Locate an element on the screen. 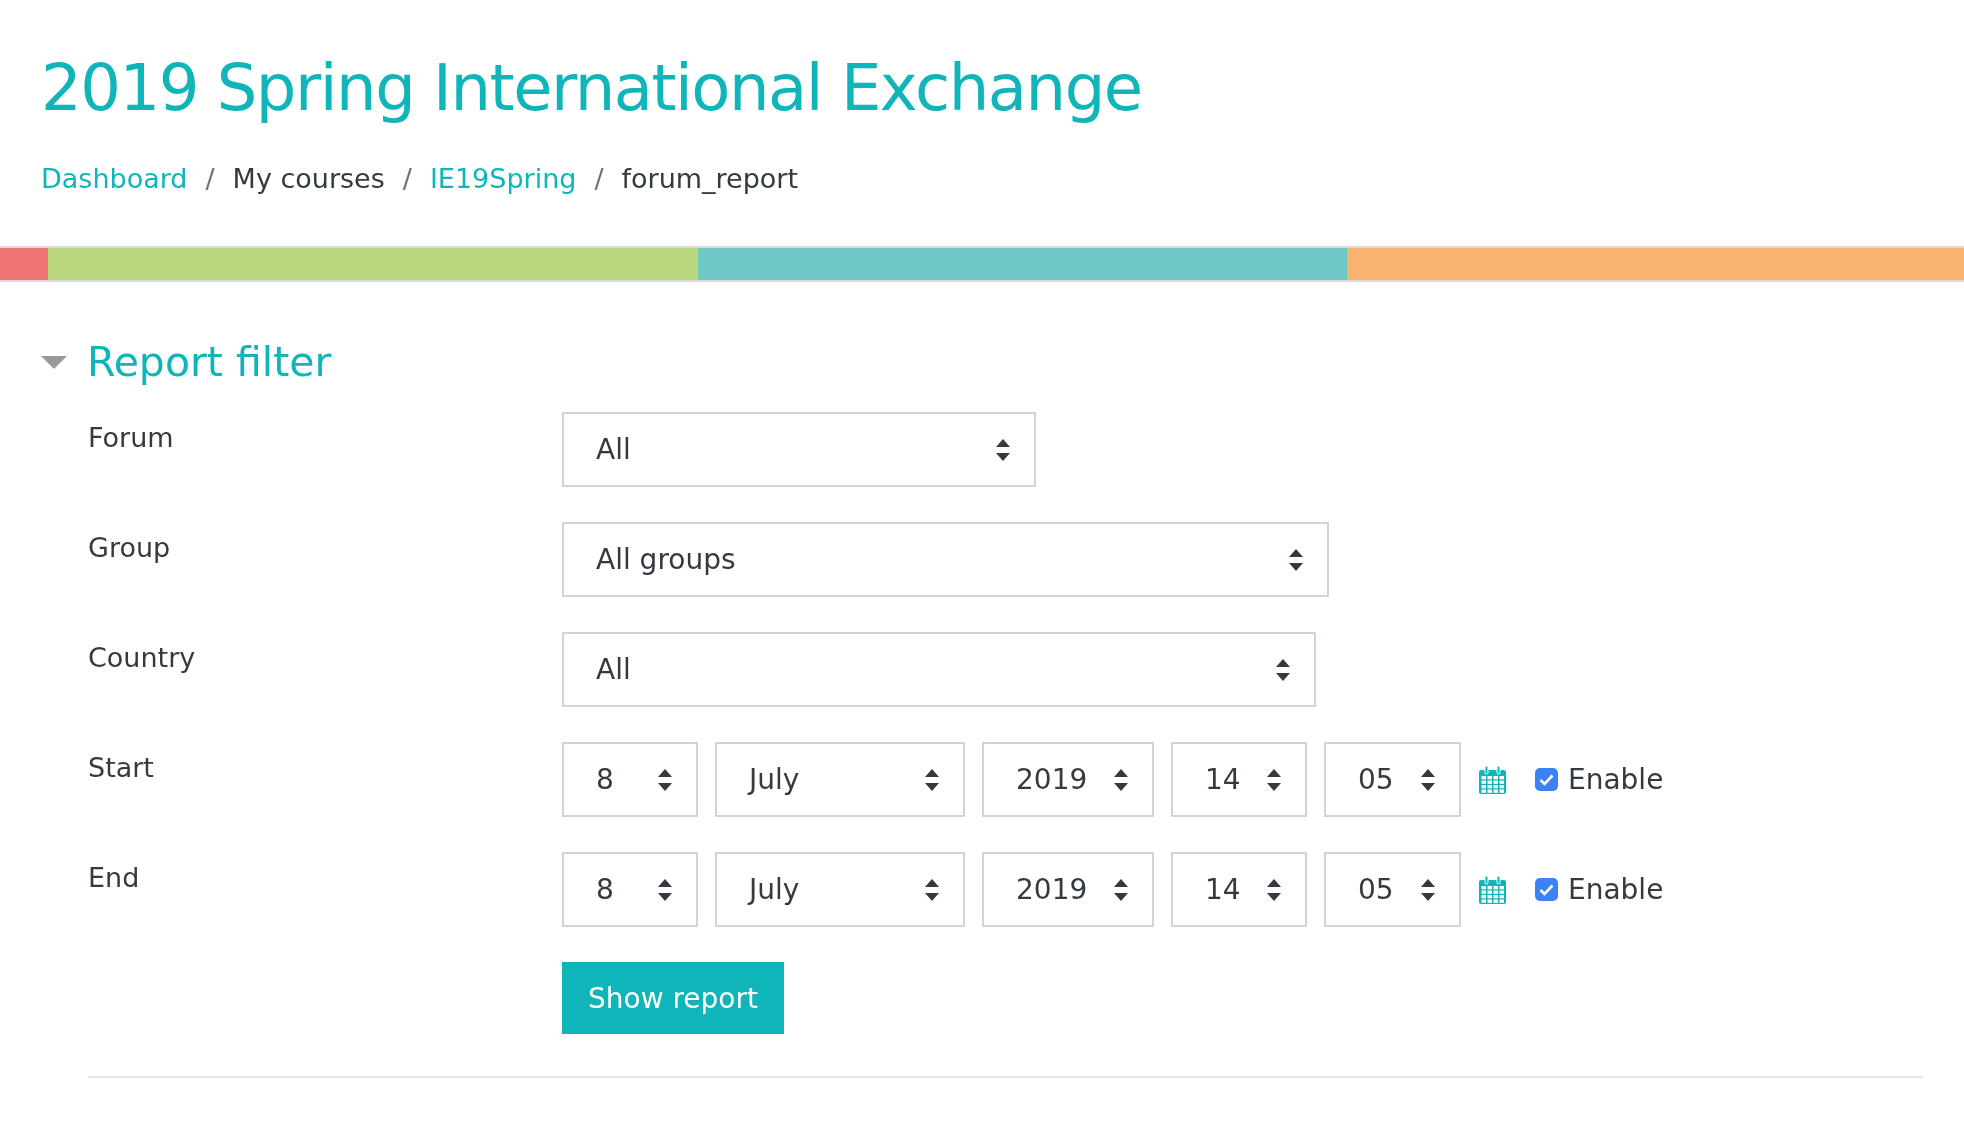 Image resolution: width=1964 pixels, height=1135 pixels. field-label: End is located at coordinates (114, 878).